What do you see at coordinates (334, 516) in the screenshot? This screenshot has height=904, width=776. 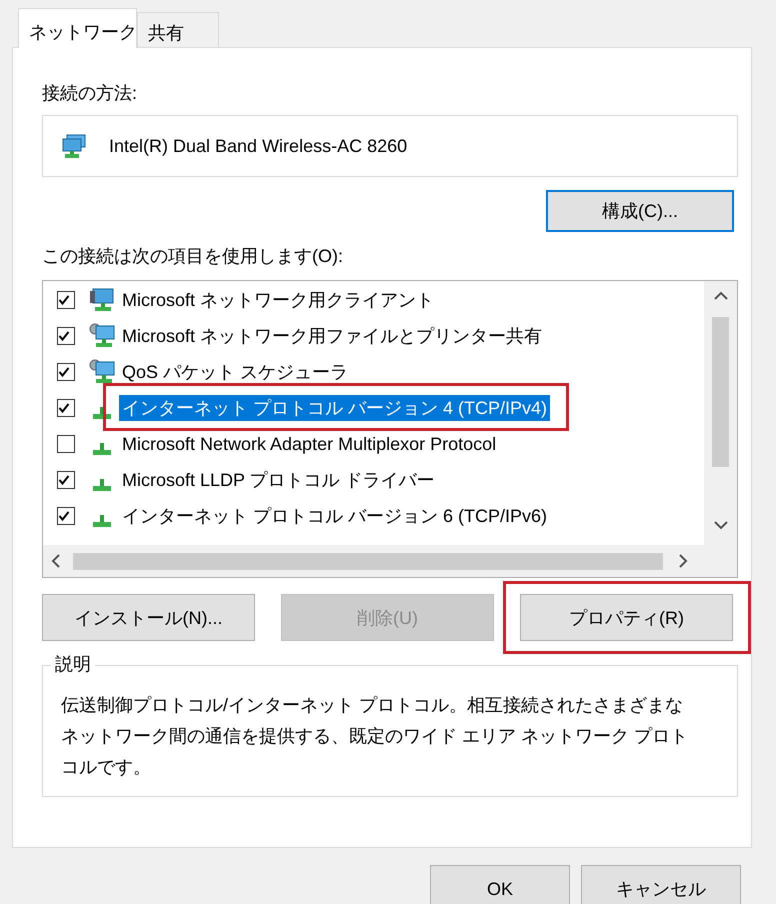 I see `list-item: インターネット プロトコル バージョン 6 (TCP/IPv6)` at bounding box center [334, 516].